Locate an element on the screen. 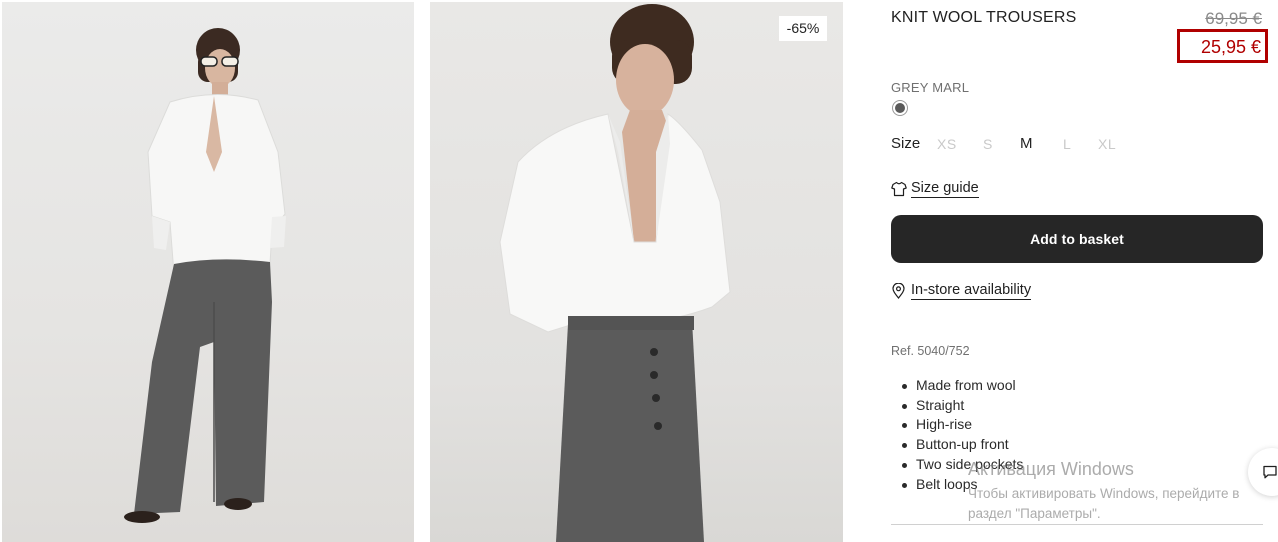 The width and height of the screenshot is (1278, 542). size-guide-link: Size guide is located at coordinates (935, 189).